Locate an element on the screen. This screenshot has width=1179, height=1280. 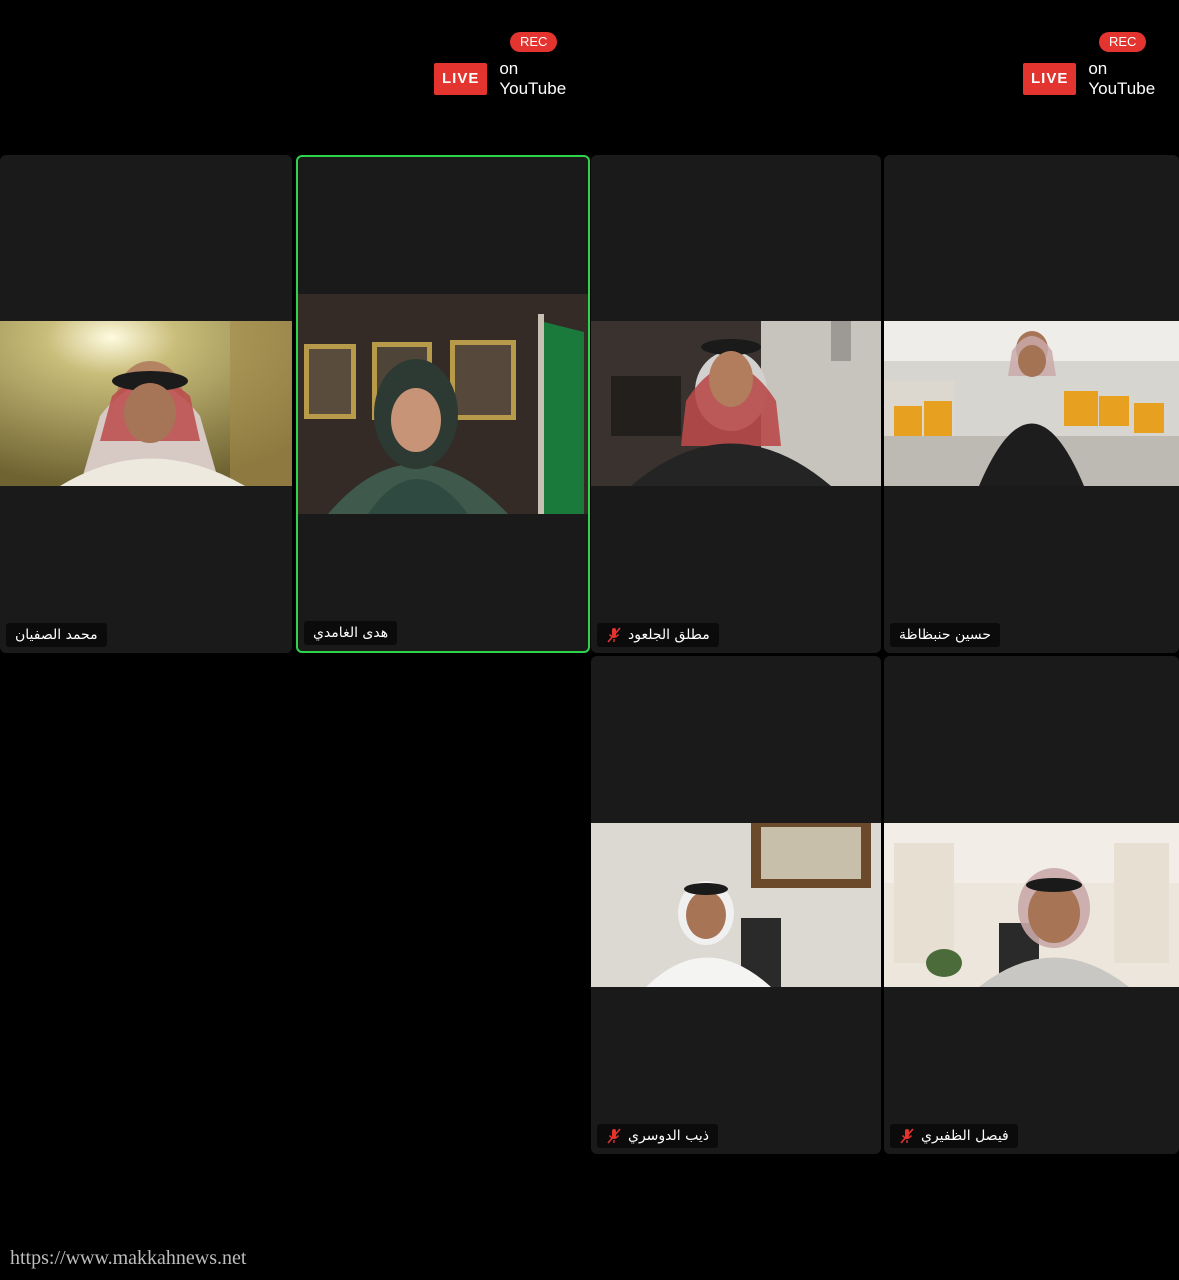
broadcast-status-right: REC LIVE on YouTube is located at coordinates (1096, 65).